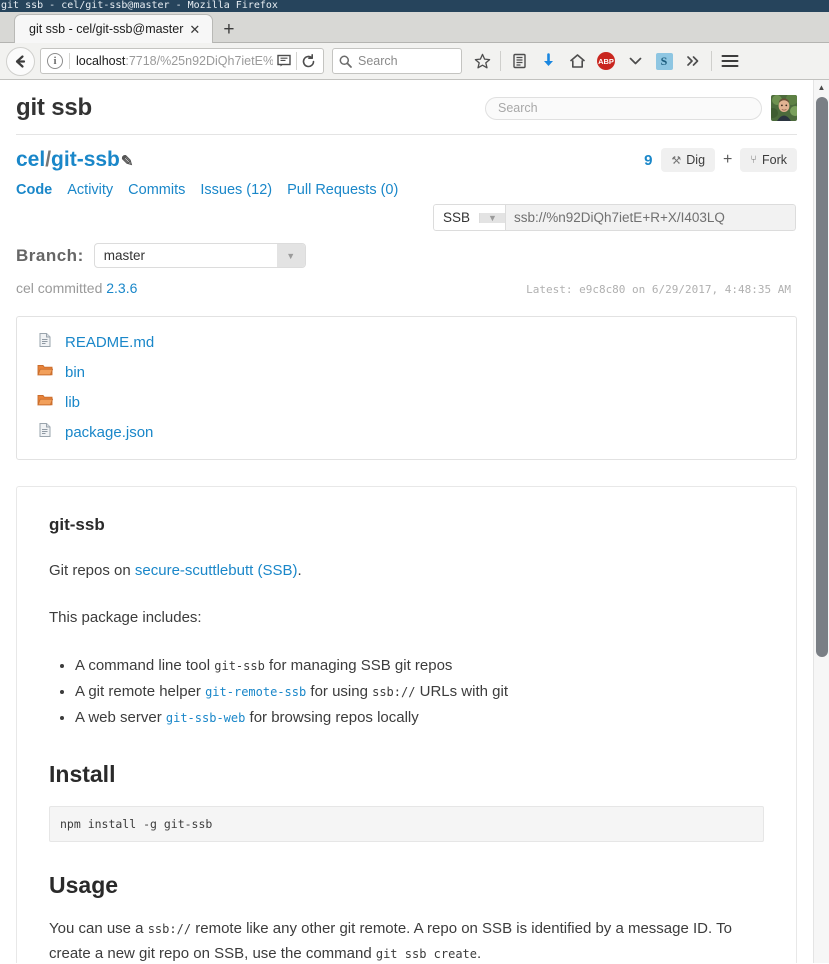 This screenshot has height=964, width=829. I want to click on add-icon: +, so click(727, 160).